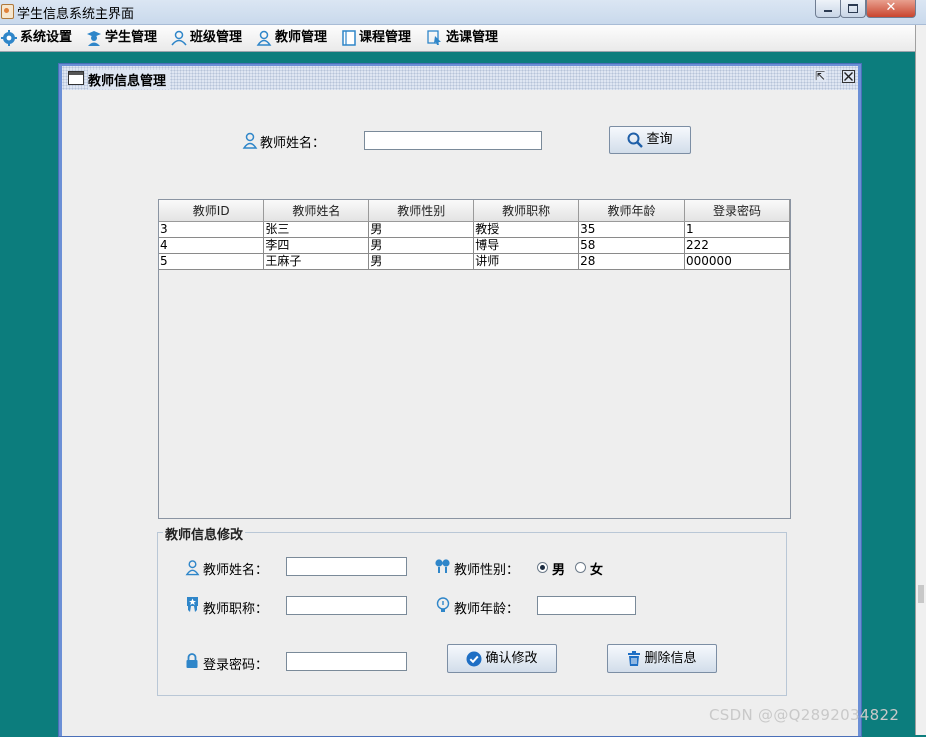 The image size is (926, 737). I want to click on edit-name-label: 教师姓名：, so click(236, 570).